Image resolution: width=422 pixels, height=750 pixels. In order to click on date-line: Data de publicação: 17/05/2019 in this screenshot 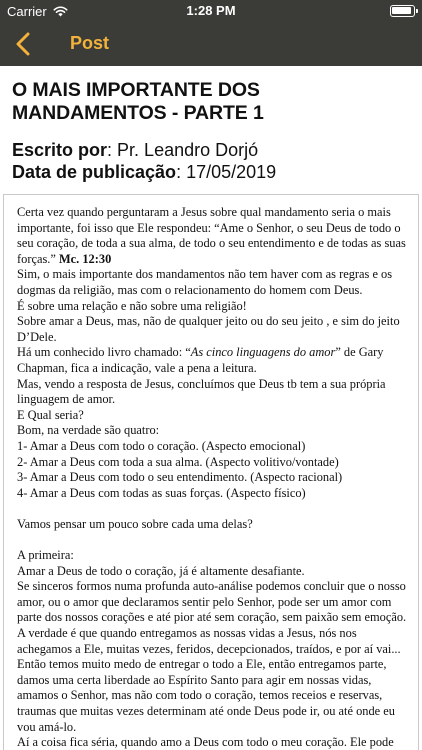, I will do `click(144, 172)`.